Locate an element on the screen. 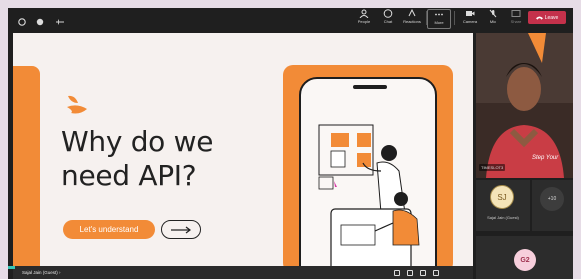 The image size is (581, 279). participant-video-feed is located at coordinates (524, 105).